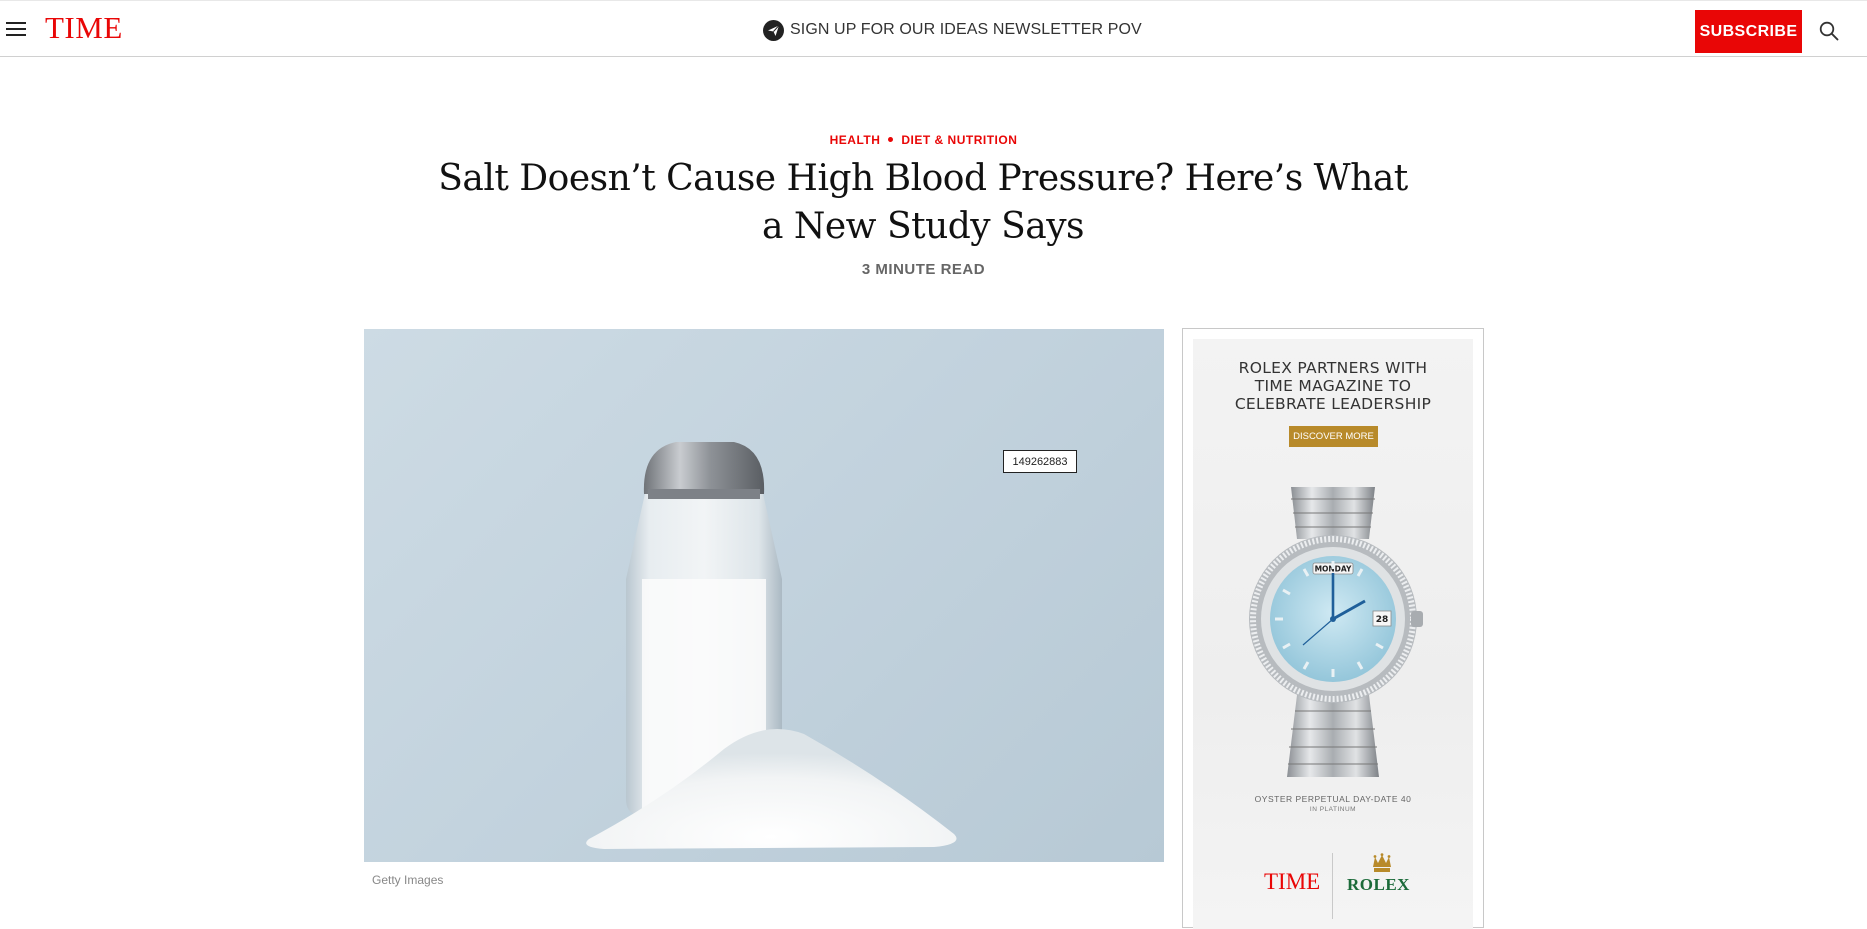  What do you see at coordinates (966, 29) in the screenshot?
I see `newsletter-text: SIGN UP FOR OUR IDEAS NEWSLETTER POV` at bounding box center [966, 29].